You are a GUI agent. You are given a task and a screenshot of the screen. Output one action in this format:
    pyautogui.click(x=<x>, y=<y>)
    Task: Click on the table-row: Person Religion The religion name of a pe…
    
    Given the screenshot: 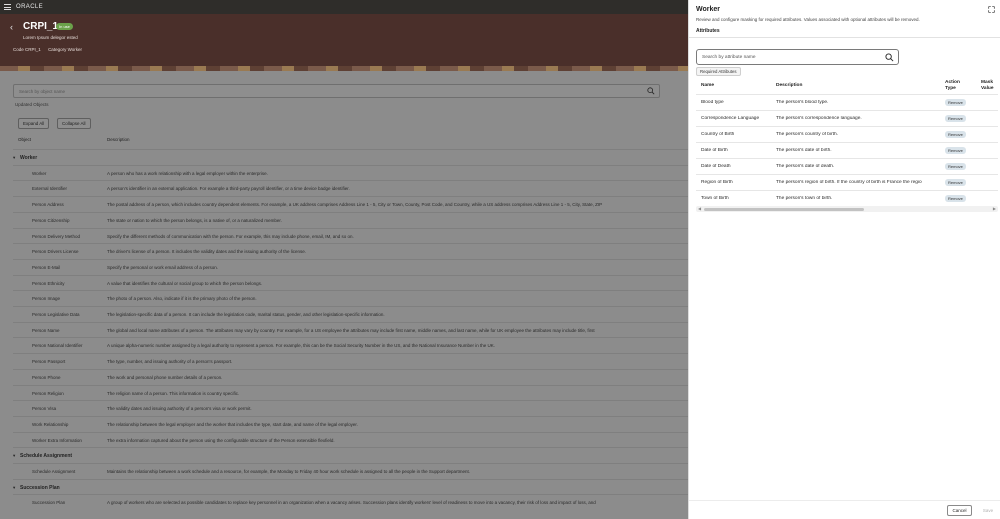 What is the action you would take?
    pyautogui.click(x=350, y=392)
    